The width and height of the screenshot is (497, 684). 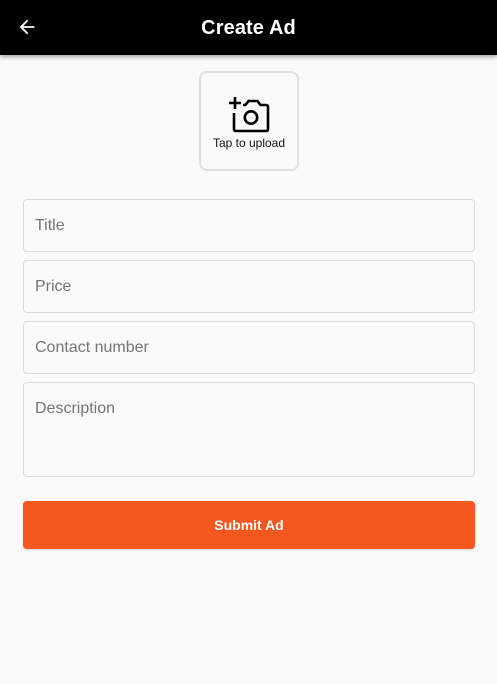 I want to click on app-bar: Create Ad, so click(x=248, y=27).